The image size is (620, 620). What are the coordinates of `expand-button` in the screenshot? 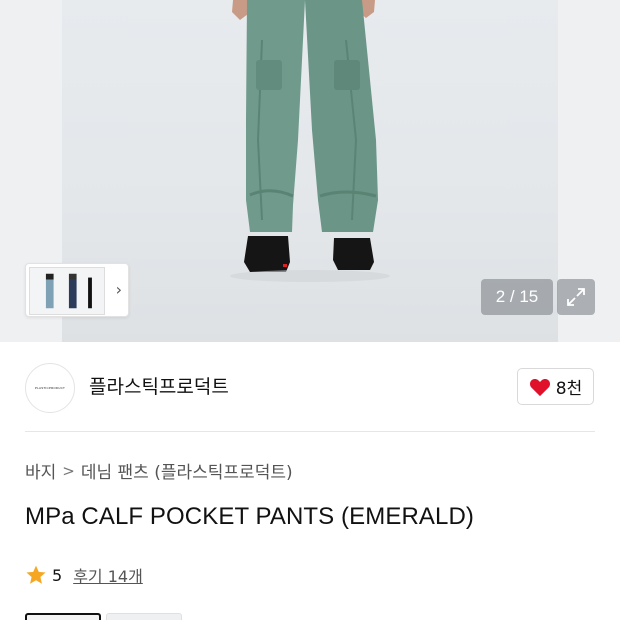 It's located at (576, 297).